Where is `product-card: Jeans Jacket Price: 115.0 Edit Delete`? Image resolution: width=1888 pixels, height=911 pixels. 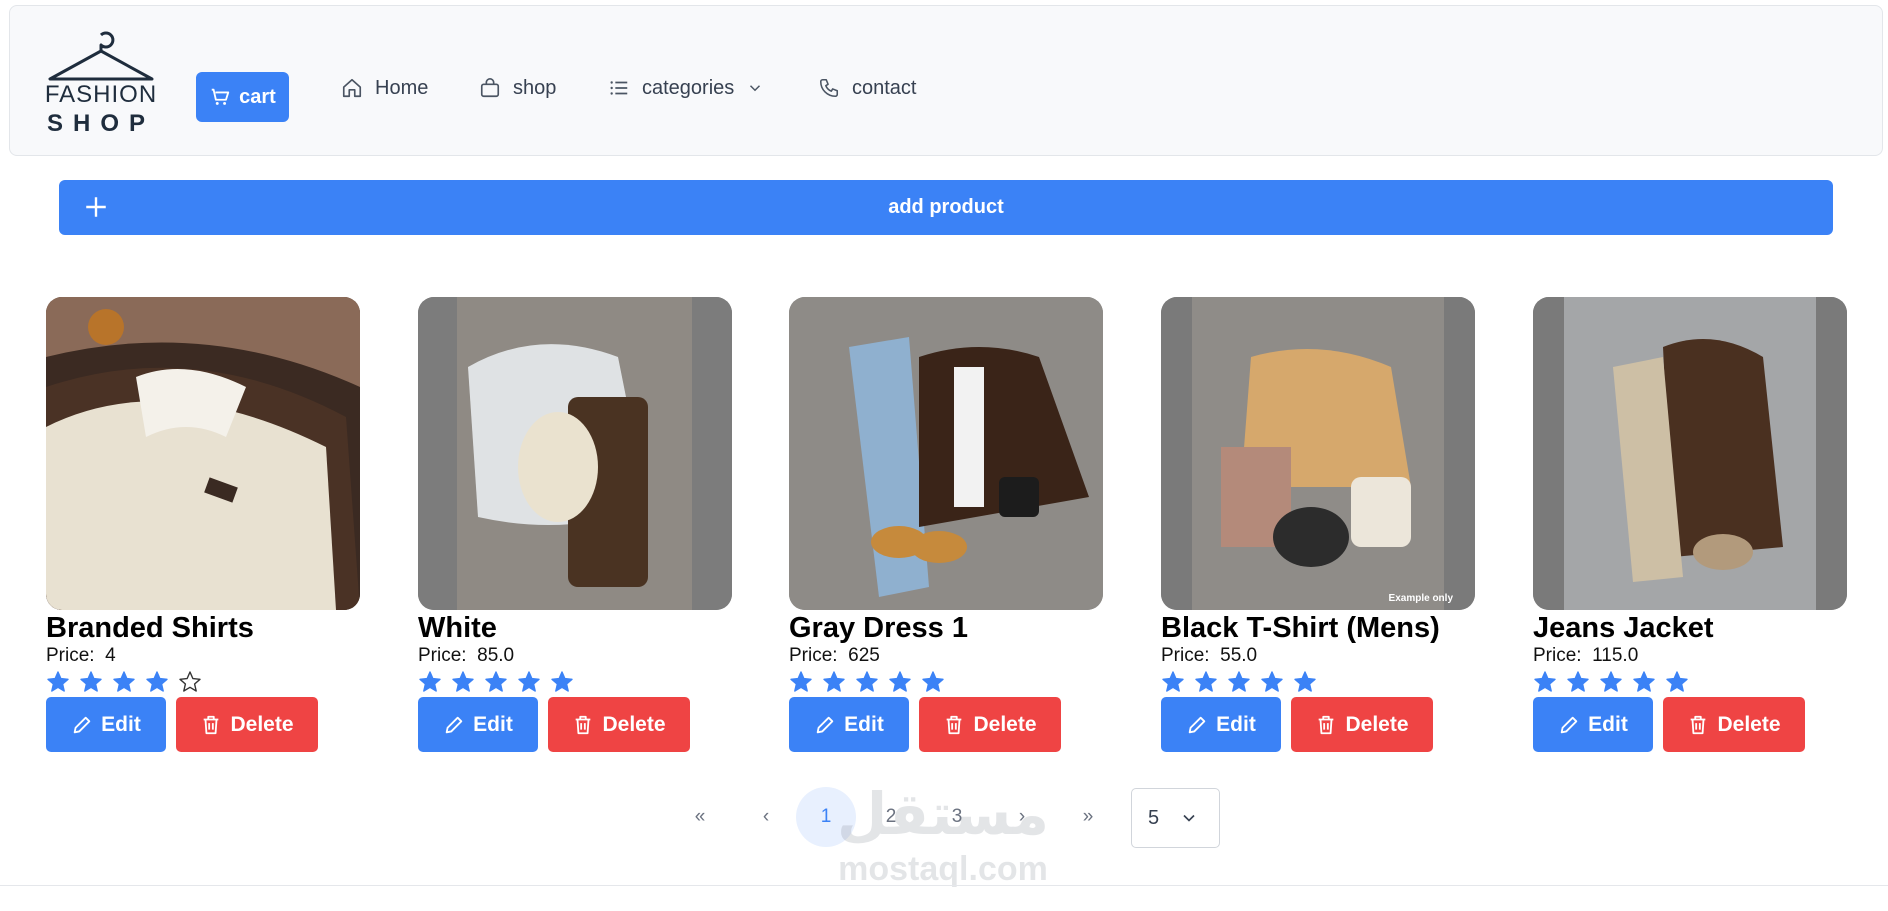 product-card: Jeans Jacket Price: 115.0 Edit Delete is located at coordinates (1690, 524).